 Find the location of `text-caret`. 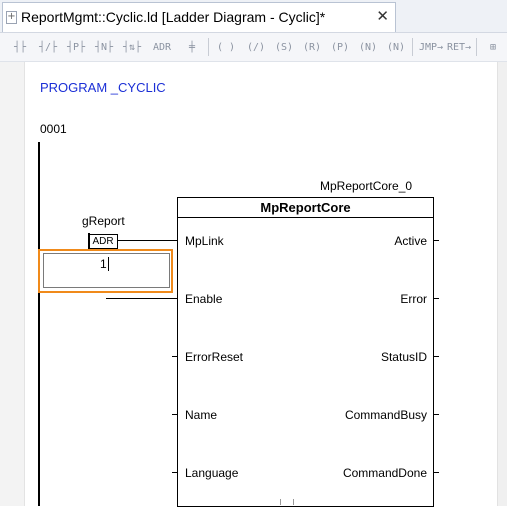

text-caret is located at coordinates (108, 264).